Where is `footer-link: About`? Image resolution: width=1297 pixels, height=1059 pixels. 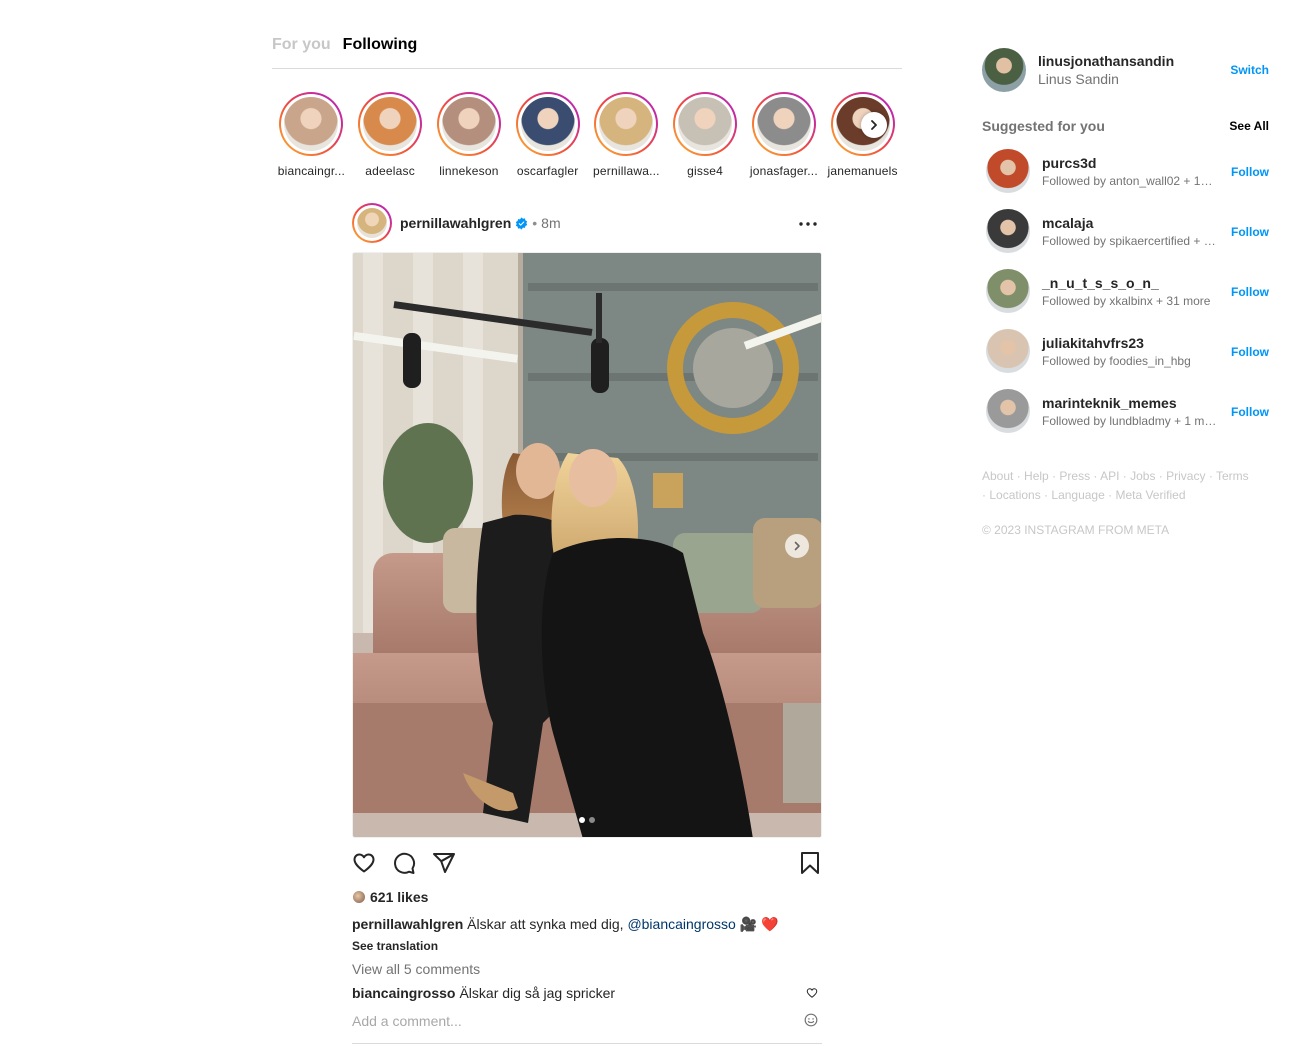 footer-link: About is located at coordinates (997, 476).